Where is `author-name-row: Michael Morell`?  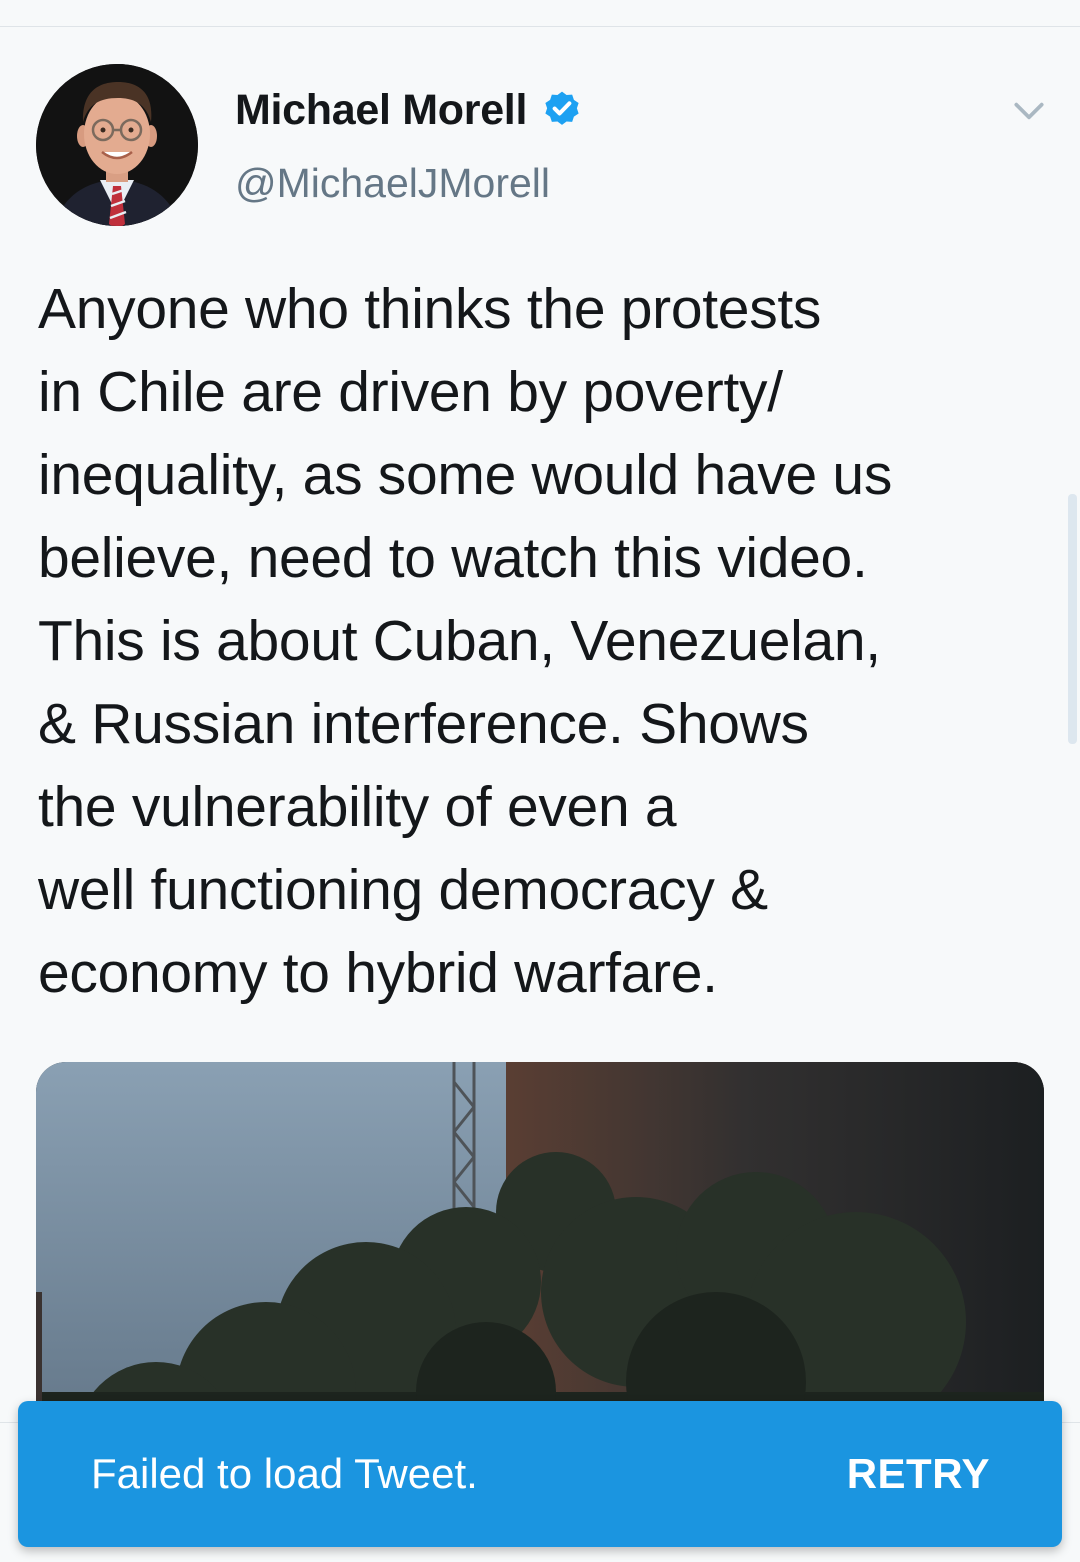
author-name-row: Michael Morell is located at coordinates (409, 110).